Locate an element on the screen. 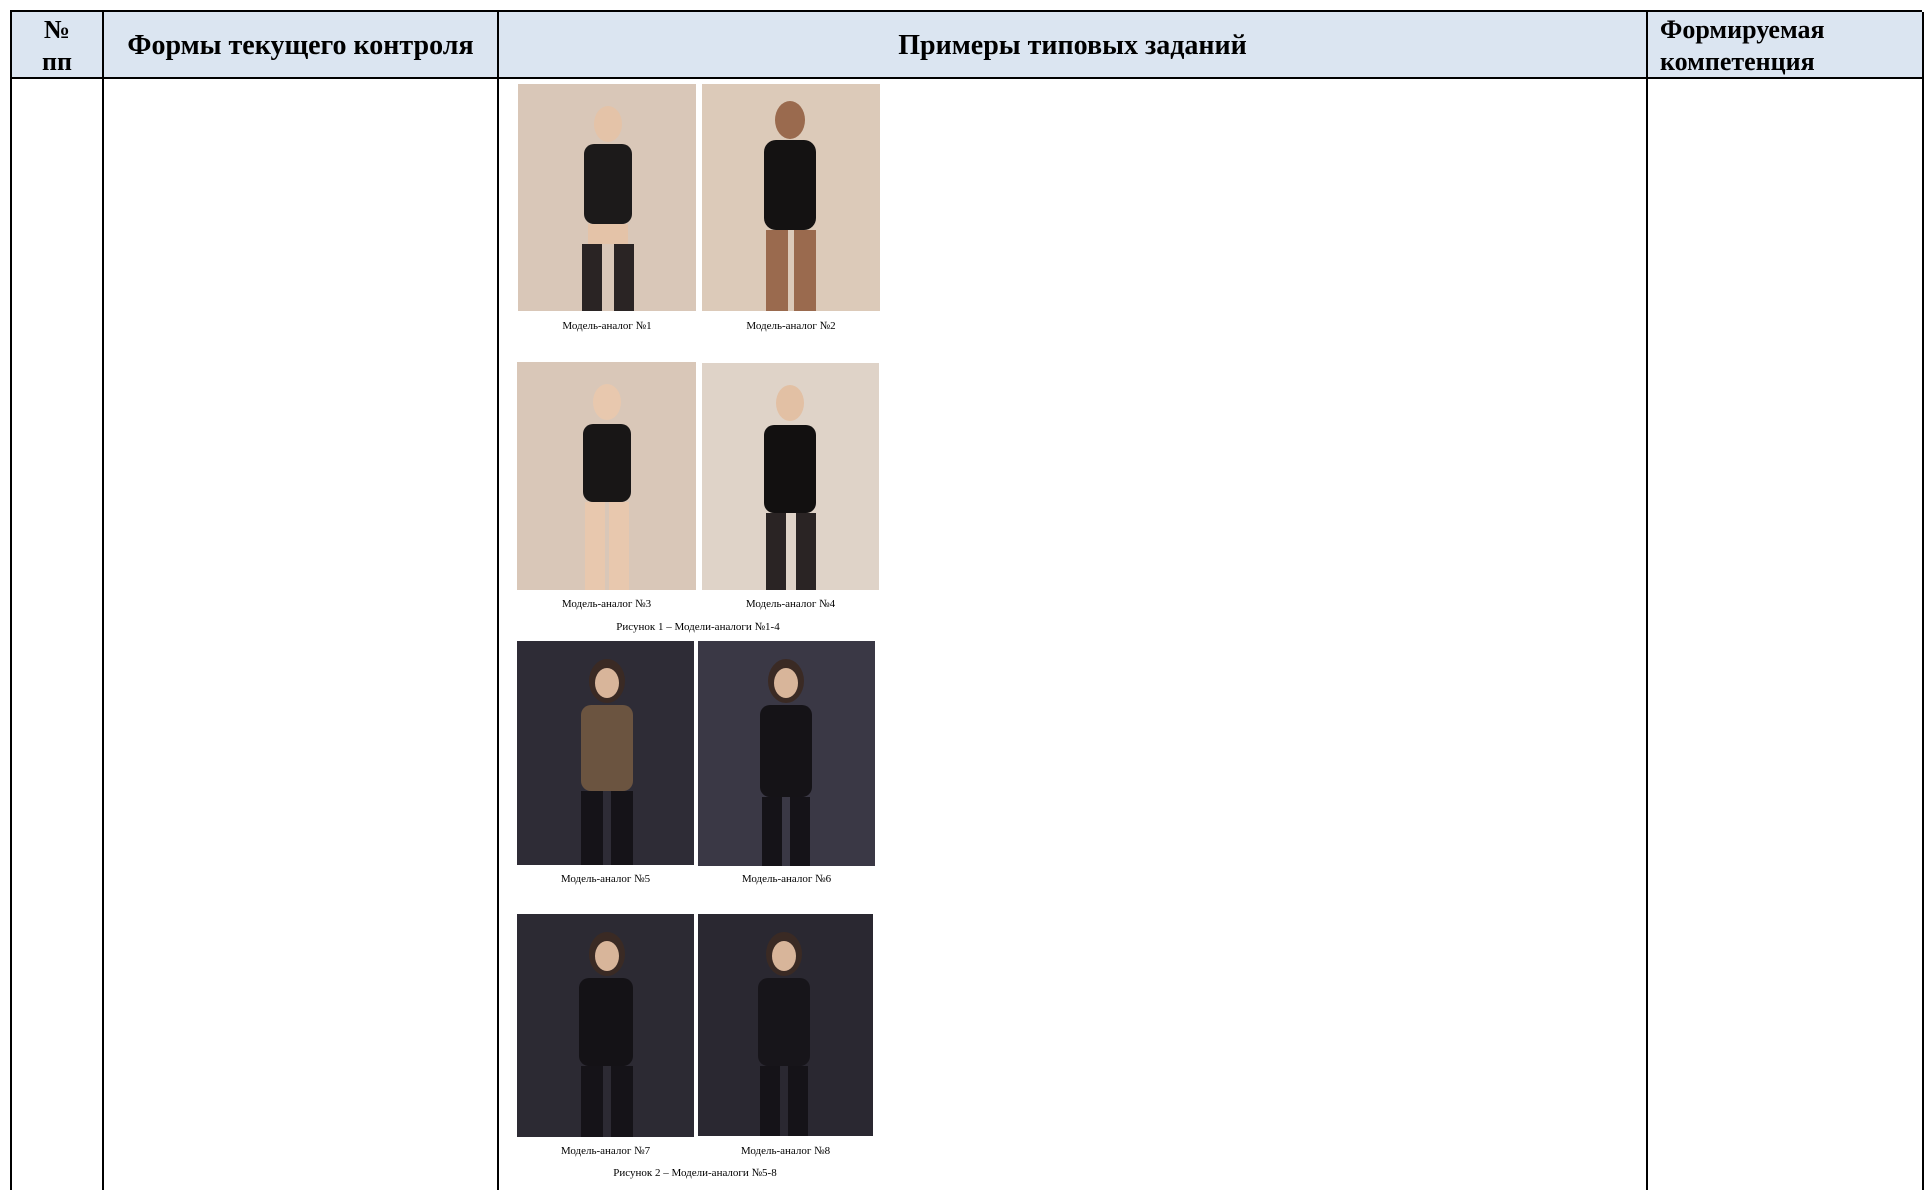  caption-model-3: Модель-аналог №3 is located at coordinates (606, 604).